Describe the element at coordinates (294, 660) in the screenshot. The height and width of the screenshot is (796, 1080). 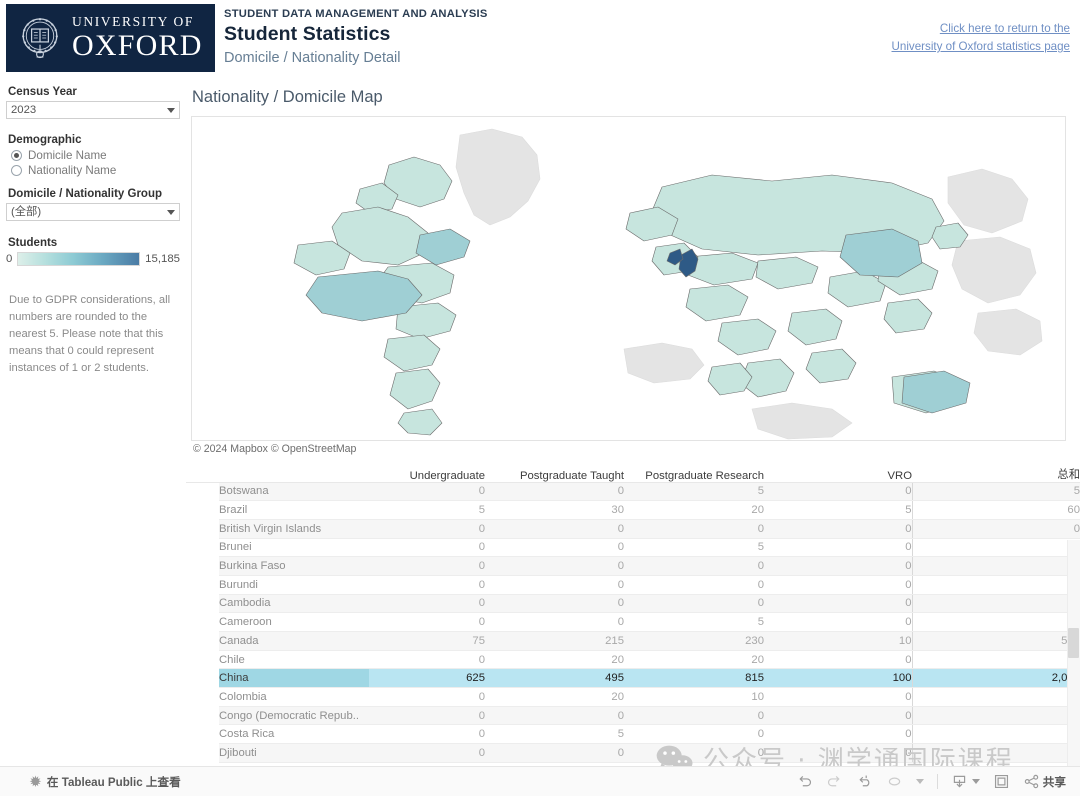
I see `row-country-name: Chile` at that location.